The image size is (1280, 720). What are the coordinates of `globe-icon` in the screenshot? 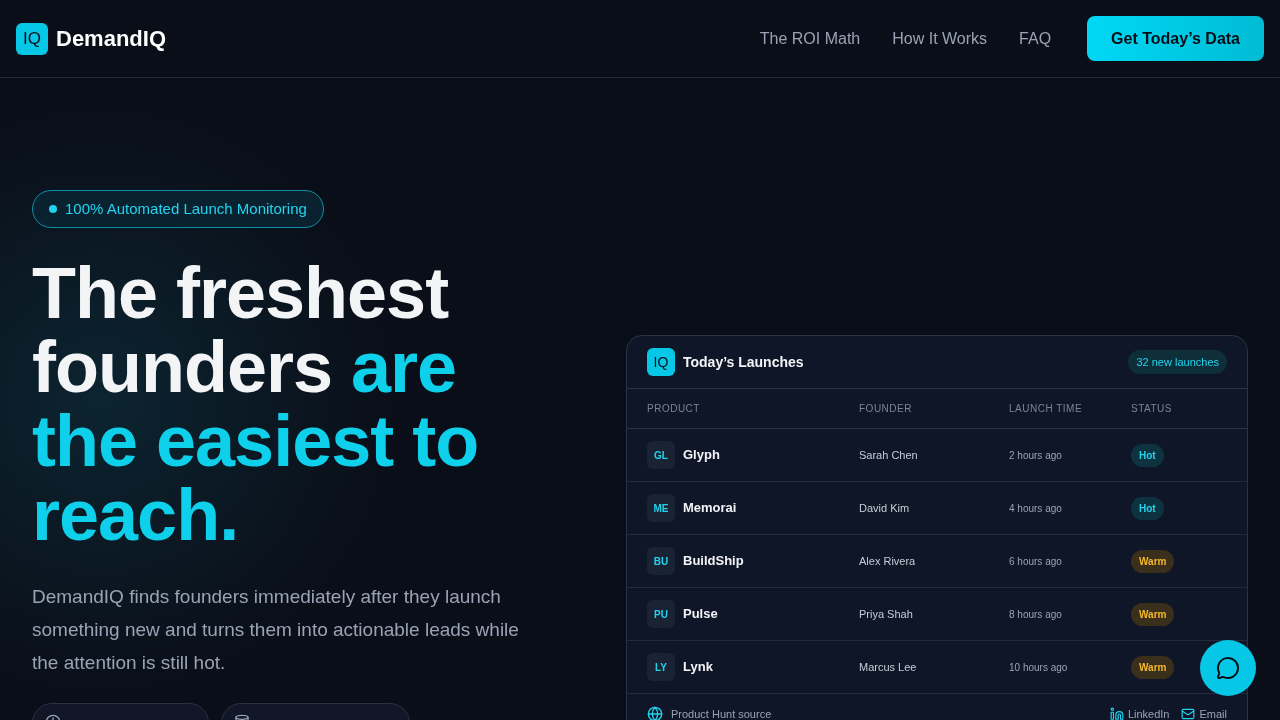 It's located at (655, 713).